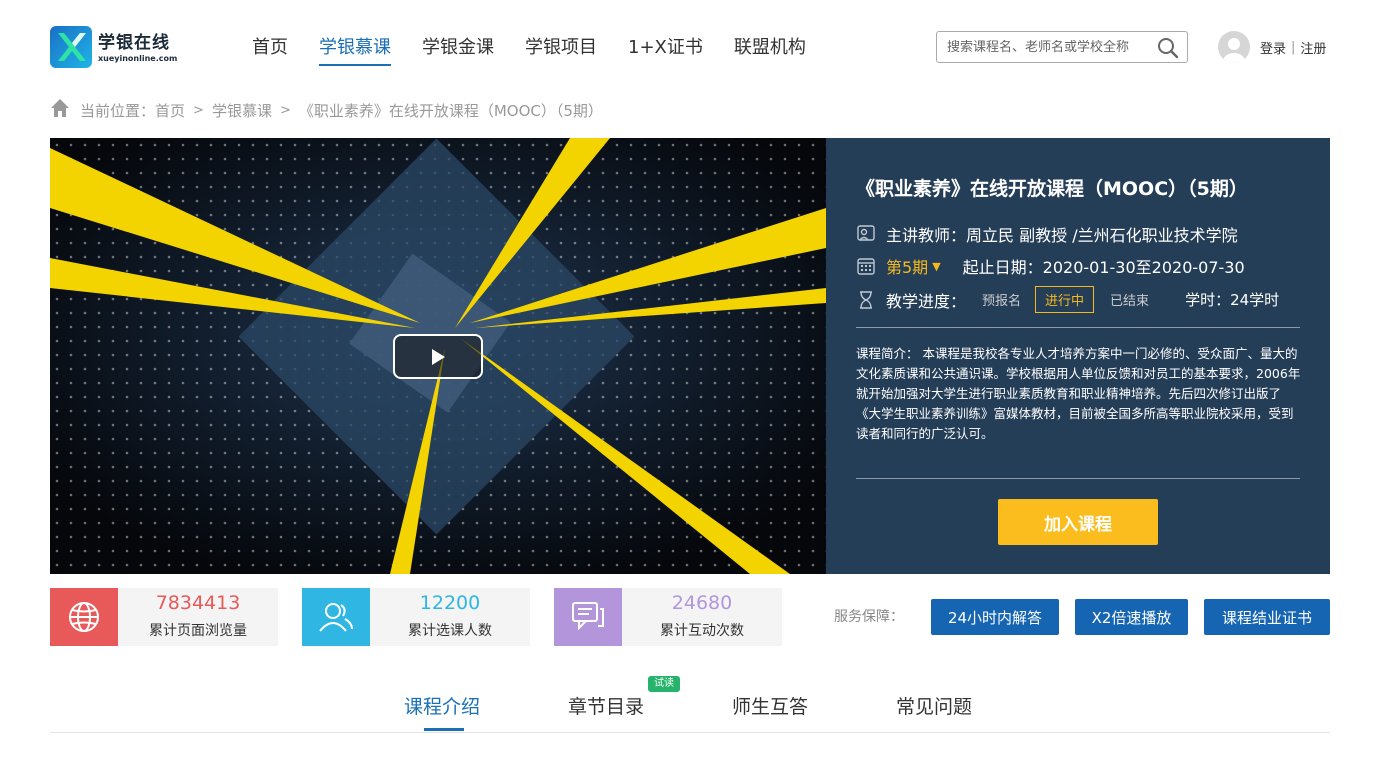 The image size is (1375, 773). What do you see at coordinates (1168, 50) in the screenshot?
I see `search-icon` at bounding box center [1168, 50].